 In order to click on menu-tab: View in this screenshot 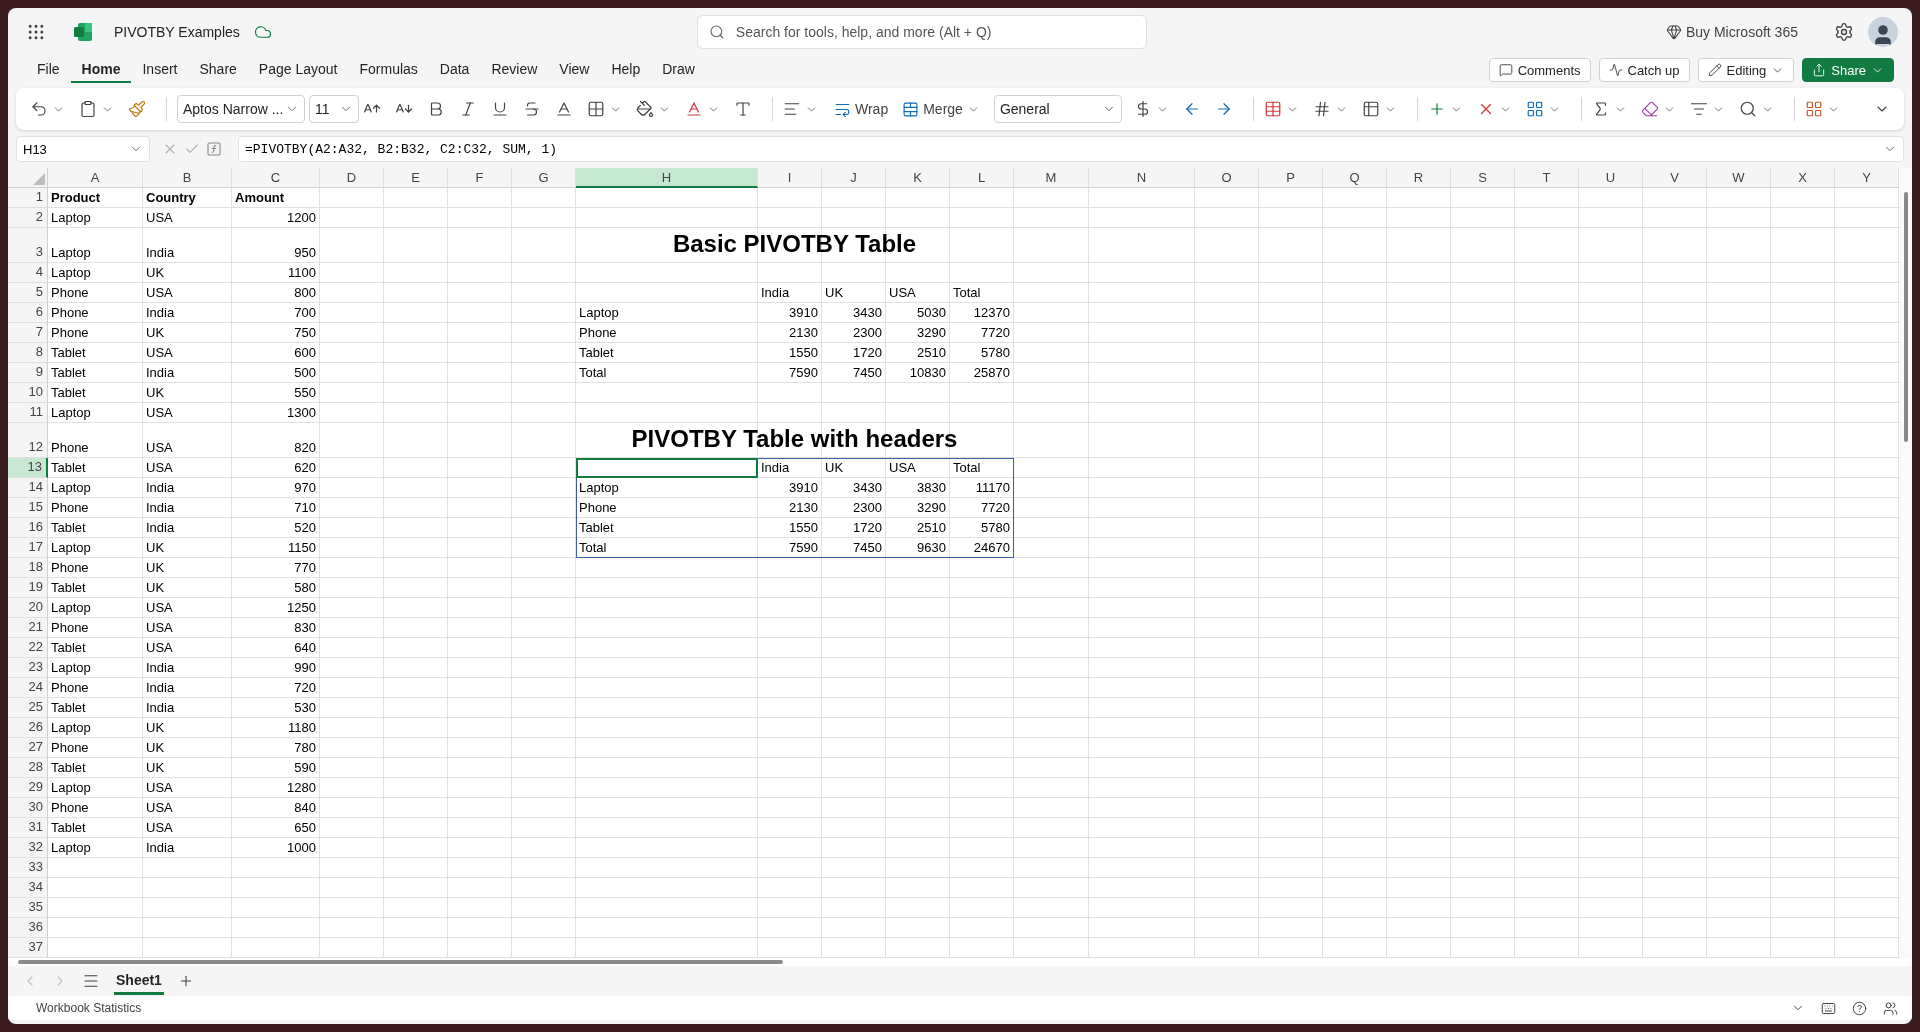, I will do `click(574, 70)`.